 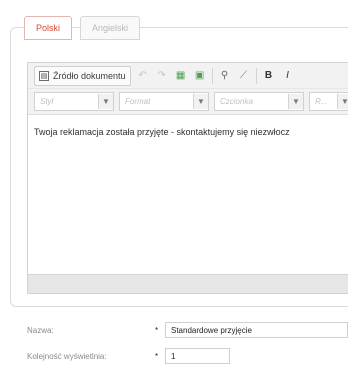 What do you see at coordinates (181, 76) in the screenshot?
I see `copy-icon: ▦` at bounding box center [181, 76].